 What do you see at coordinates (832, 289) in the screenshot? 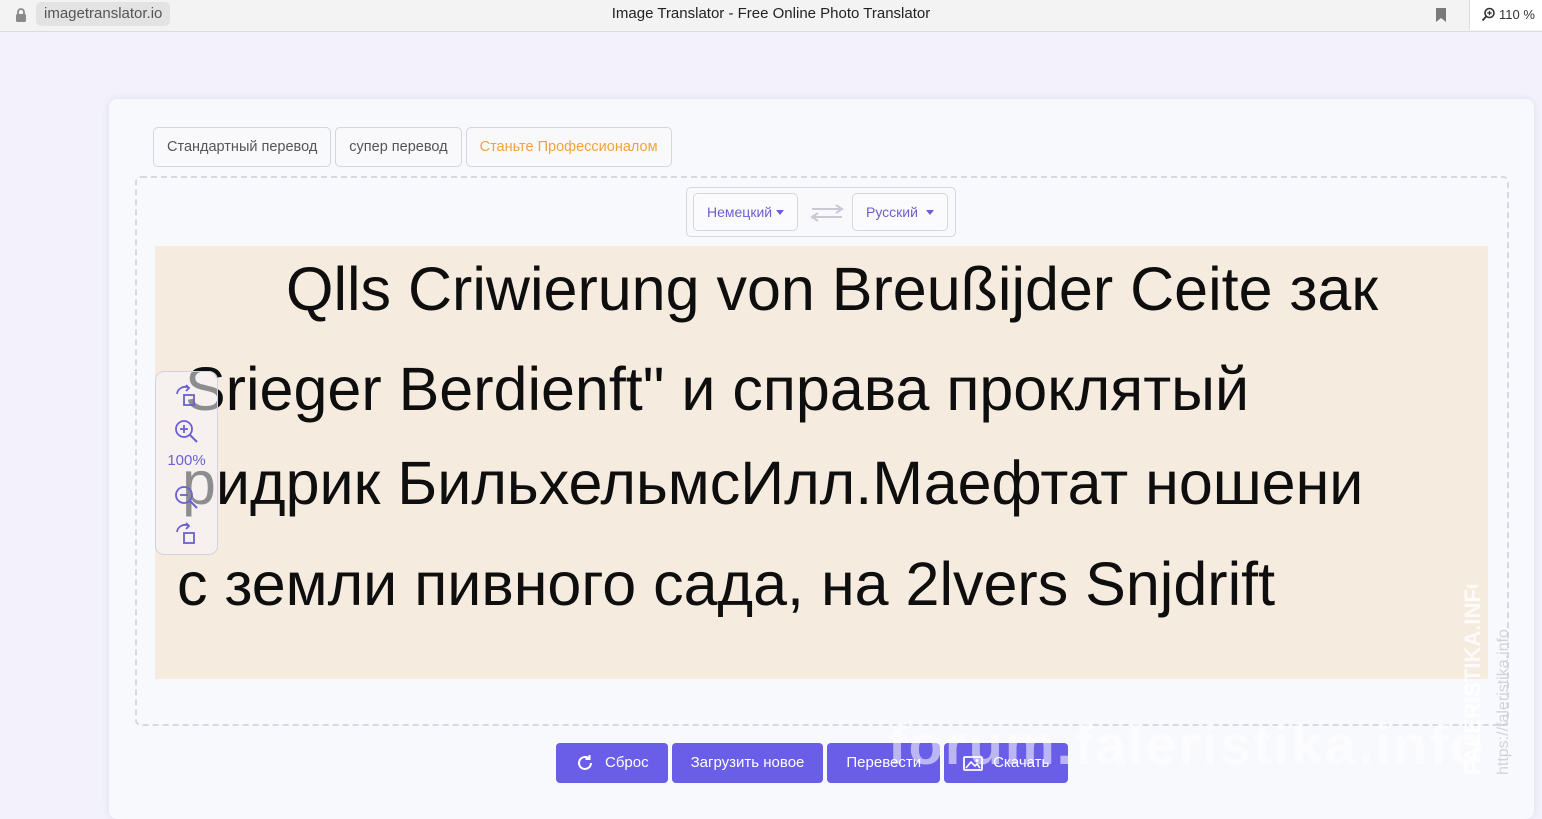
I see `image-text-line: Qlls Criwierung von Breußijder Ceite зак` at bounding box center [832, 289].